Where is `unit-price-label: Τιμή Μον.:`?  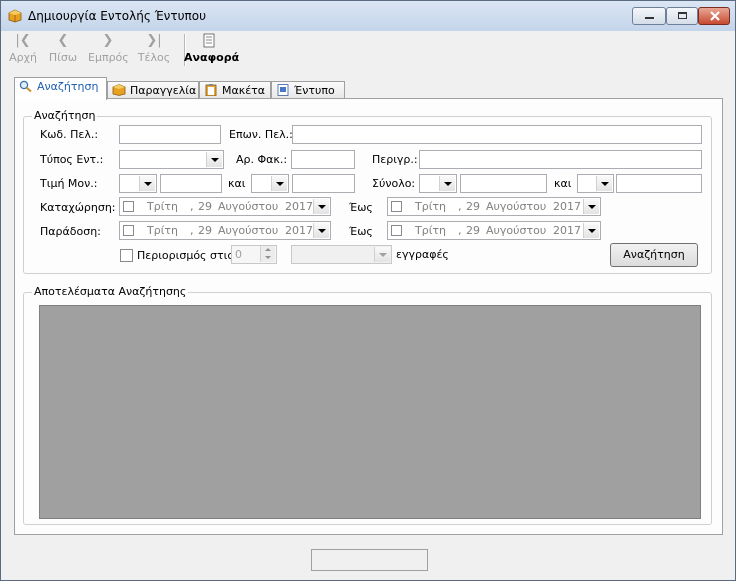
unit-price-label: Τιμή Μον.: is located at coordinates (69, 183).